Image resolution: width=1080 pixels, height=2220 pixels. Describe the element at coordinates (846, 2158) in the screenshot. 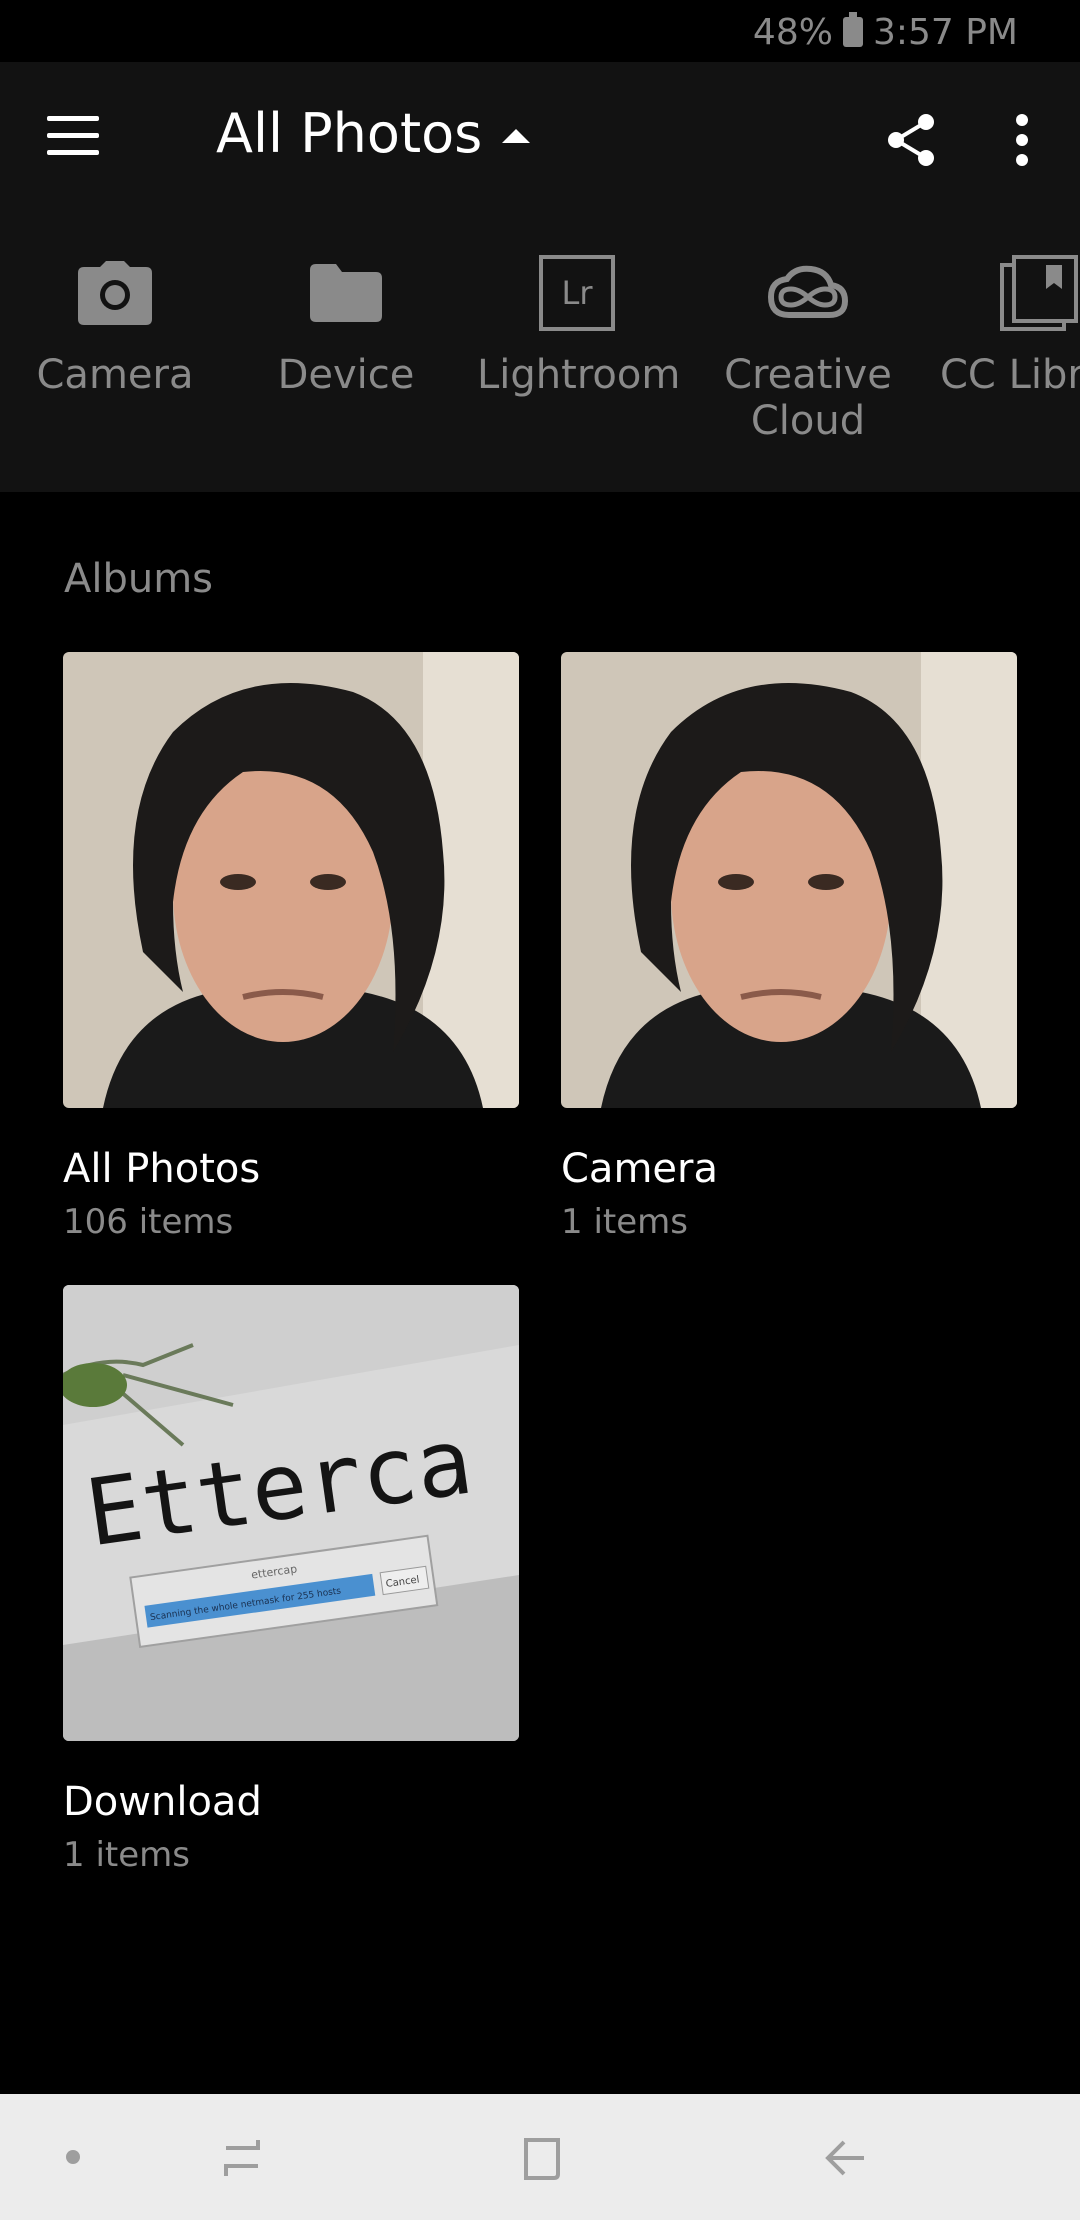

I see `back-icon` at that location.